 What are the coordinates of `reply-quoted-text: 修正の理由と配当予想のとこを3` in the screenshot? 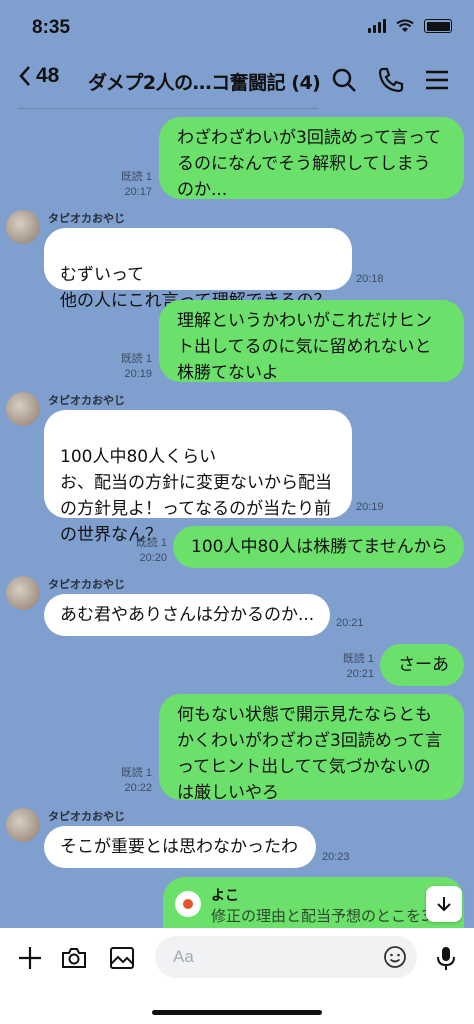 It's located at (321, 916).